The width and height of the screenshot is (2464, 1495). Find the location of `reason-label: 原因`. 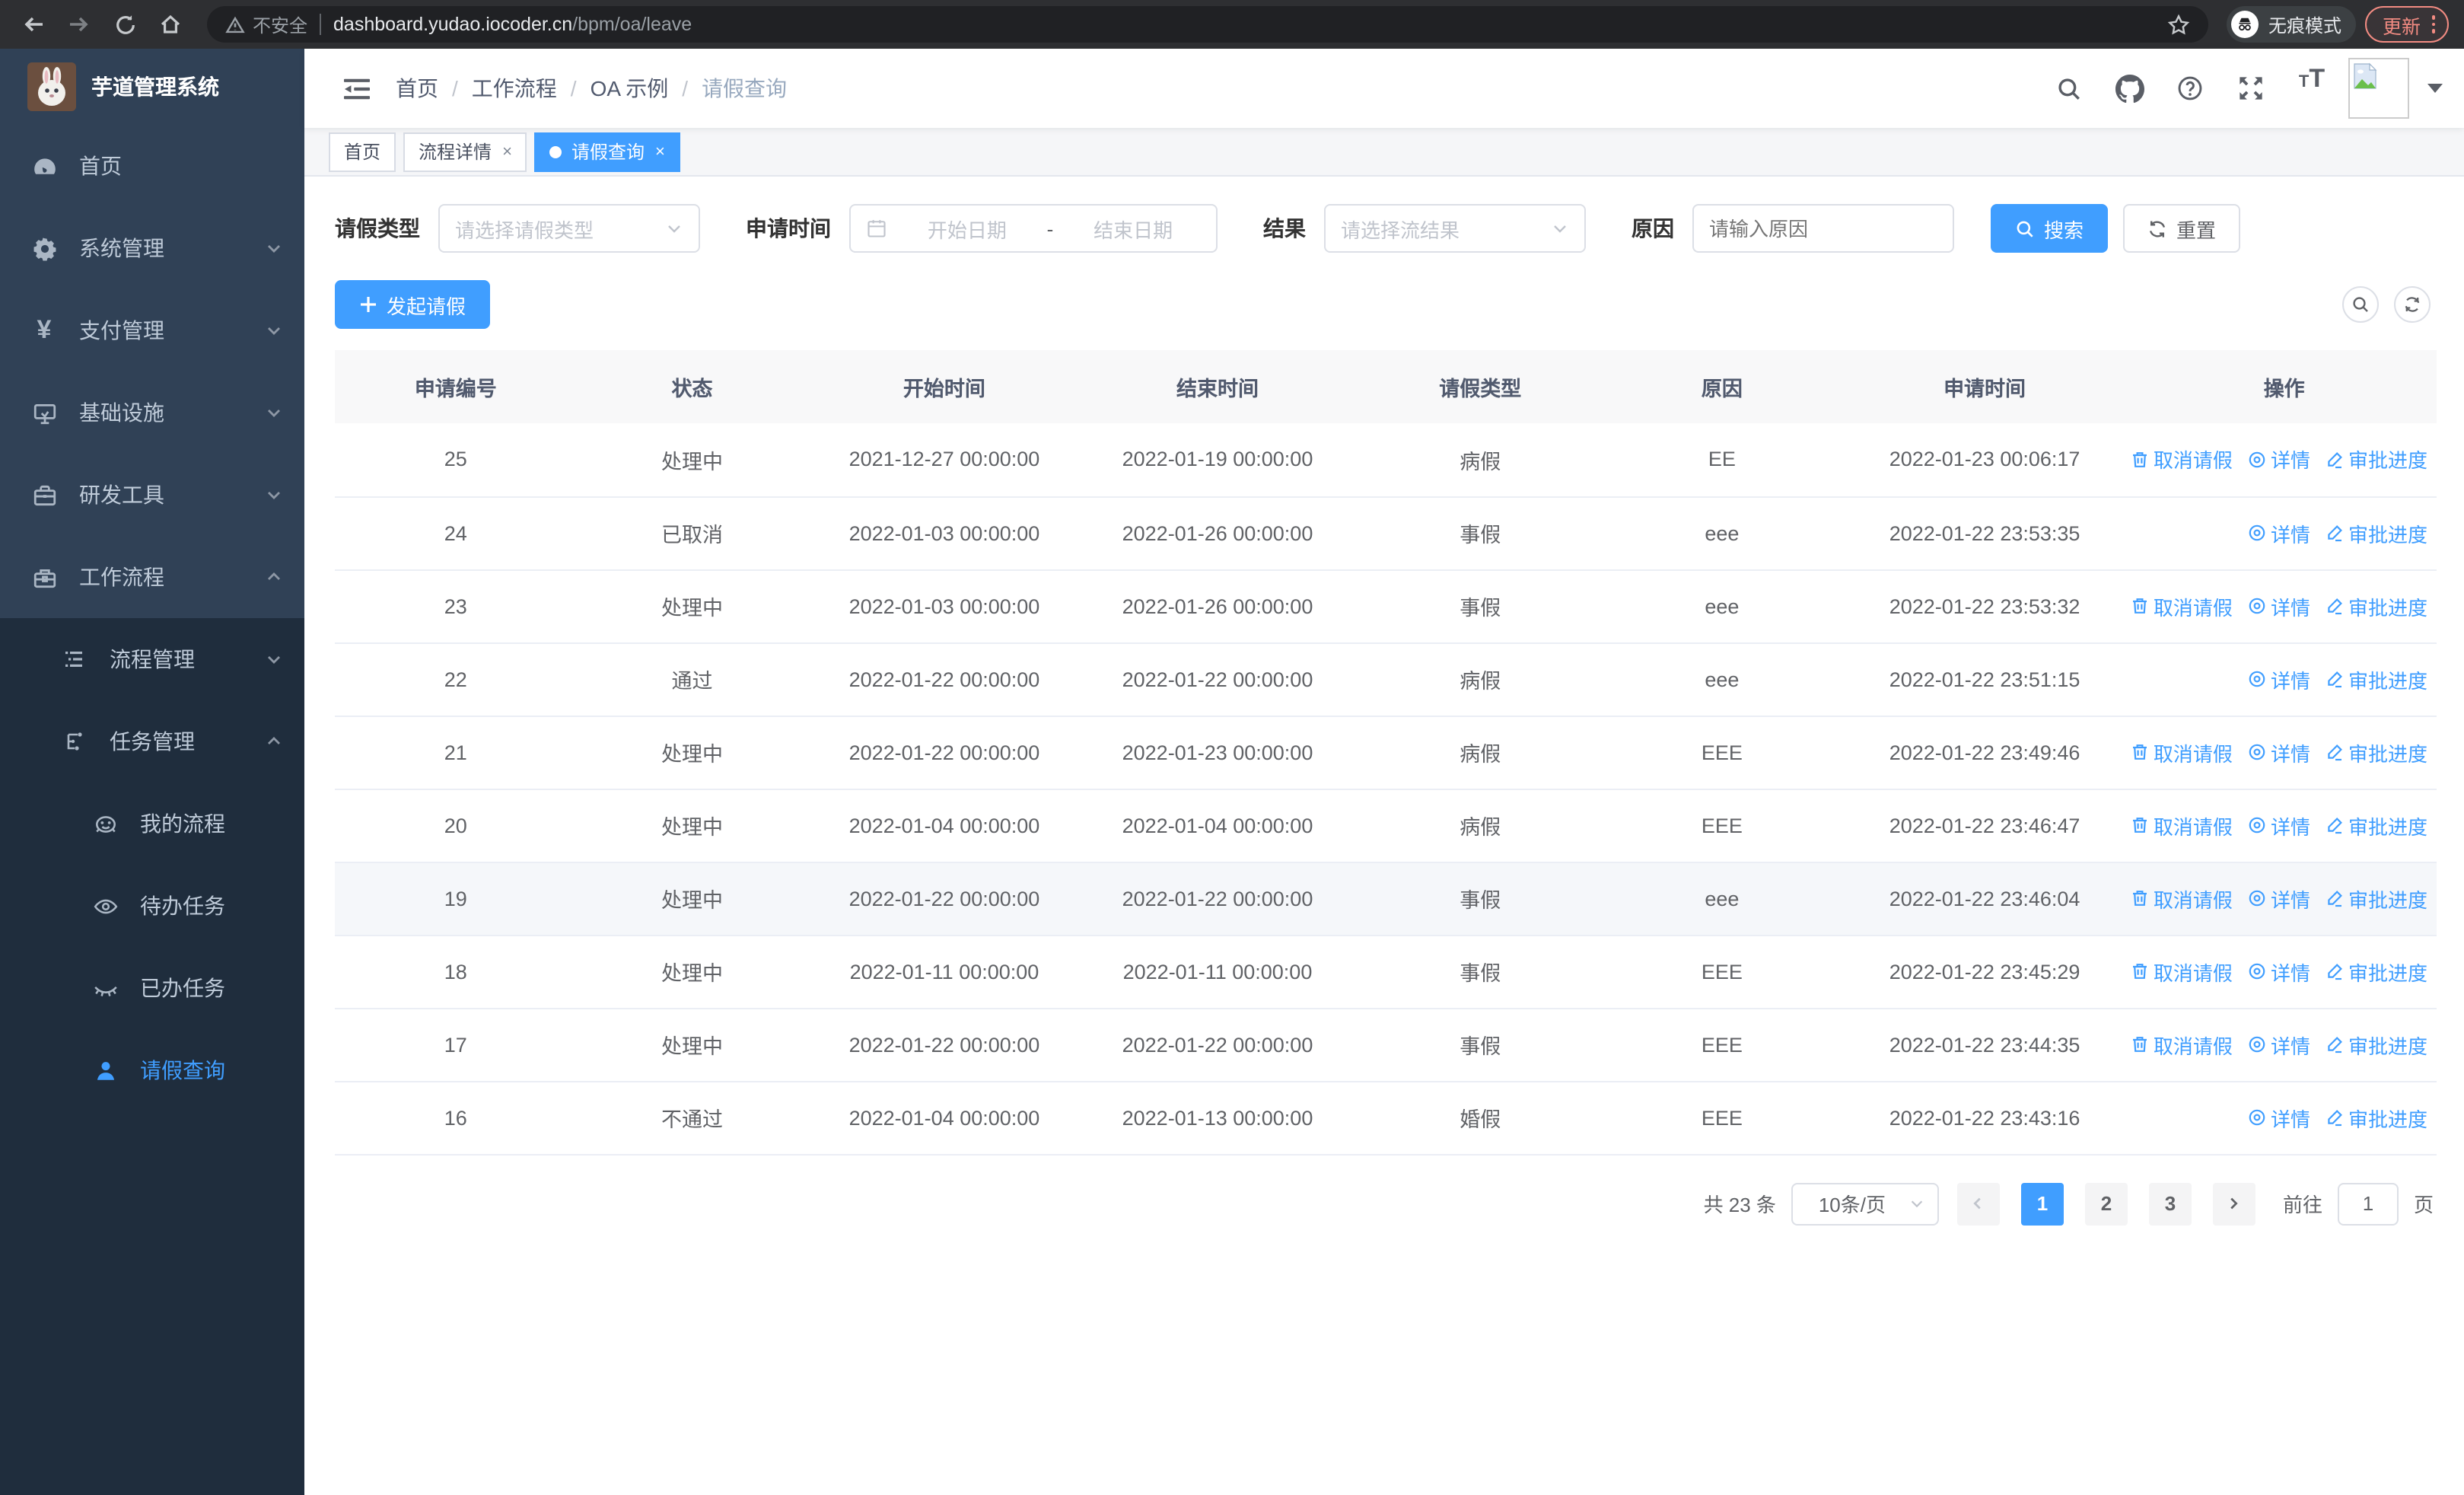

reason-label: 原因 is located at coordinates (1653, 228).